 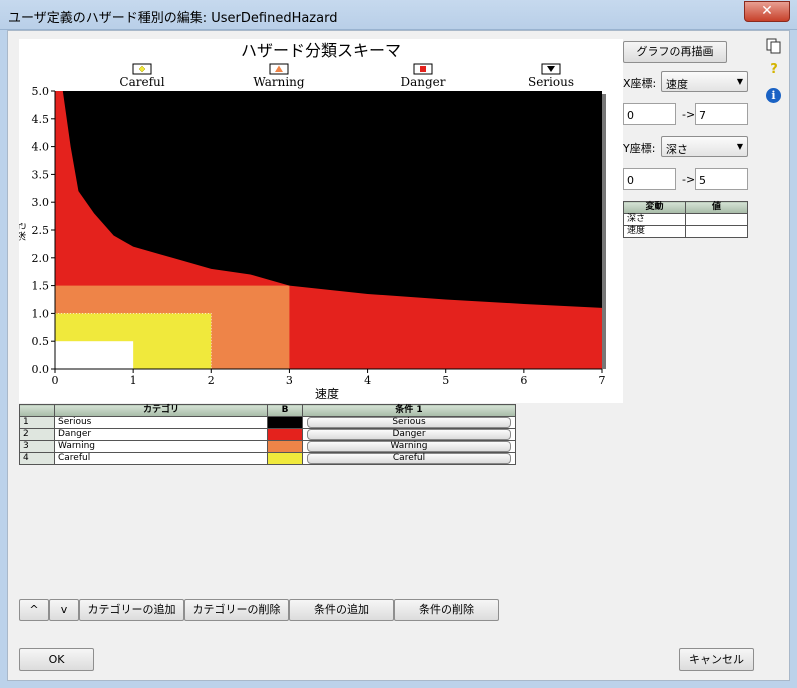 I want to click on plot-shadow, so click(x=604, y=231).